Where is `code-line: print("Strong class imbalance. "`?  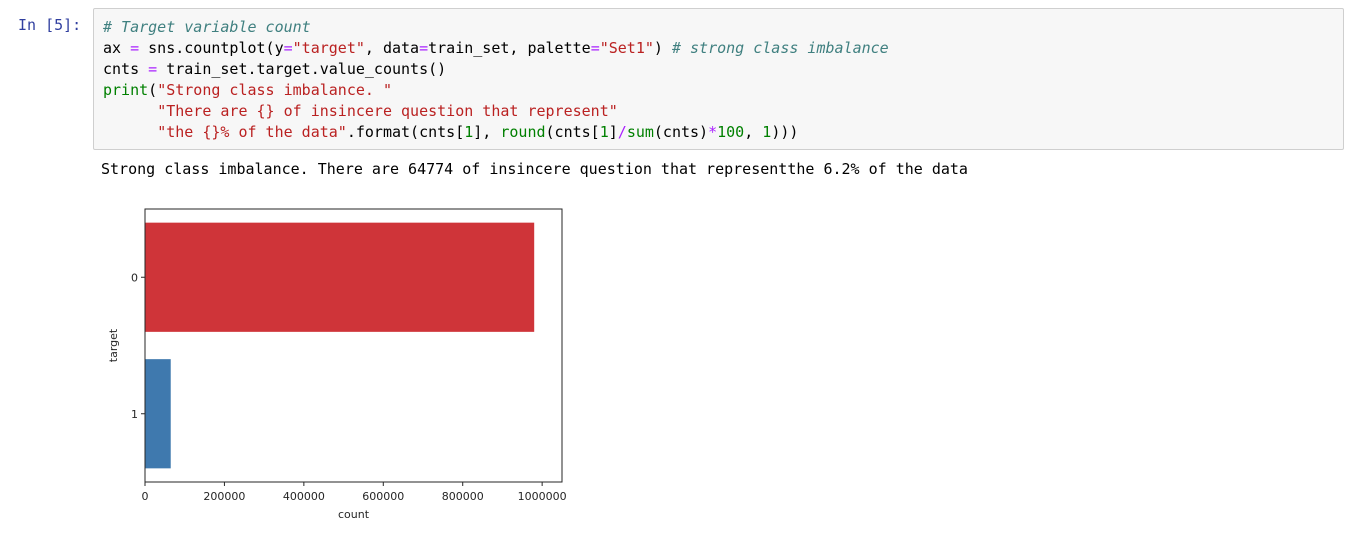 code-line: print("Strong class imbalance. " is located at coordinates (247, 90).